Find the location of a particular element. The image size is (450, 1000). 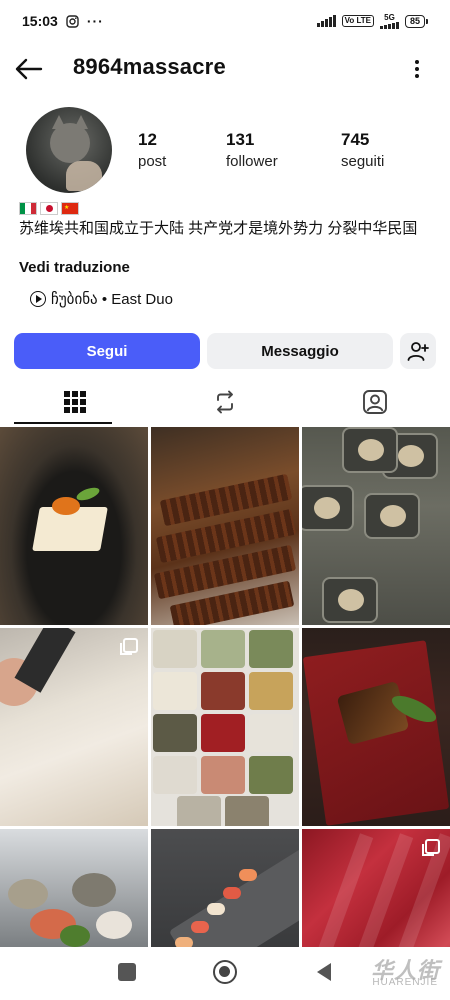

stat-following: 745 seguiti is located at coordinates (362, 150).